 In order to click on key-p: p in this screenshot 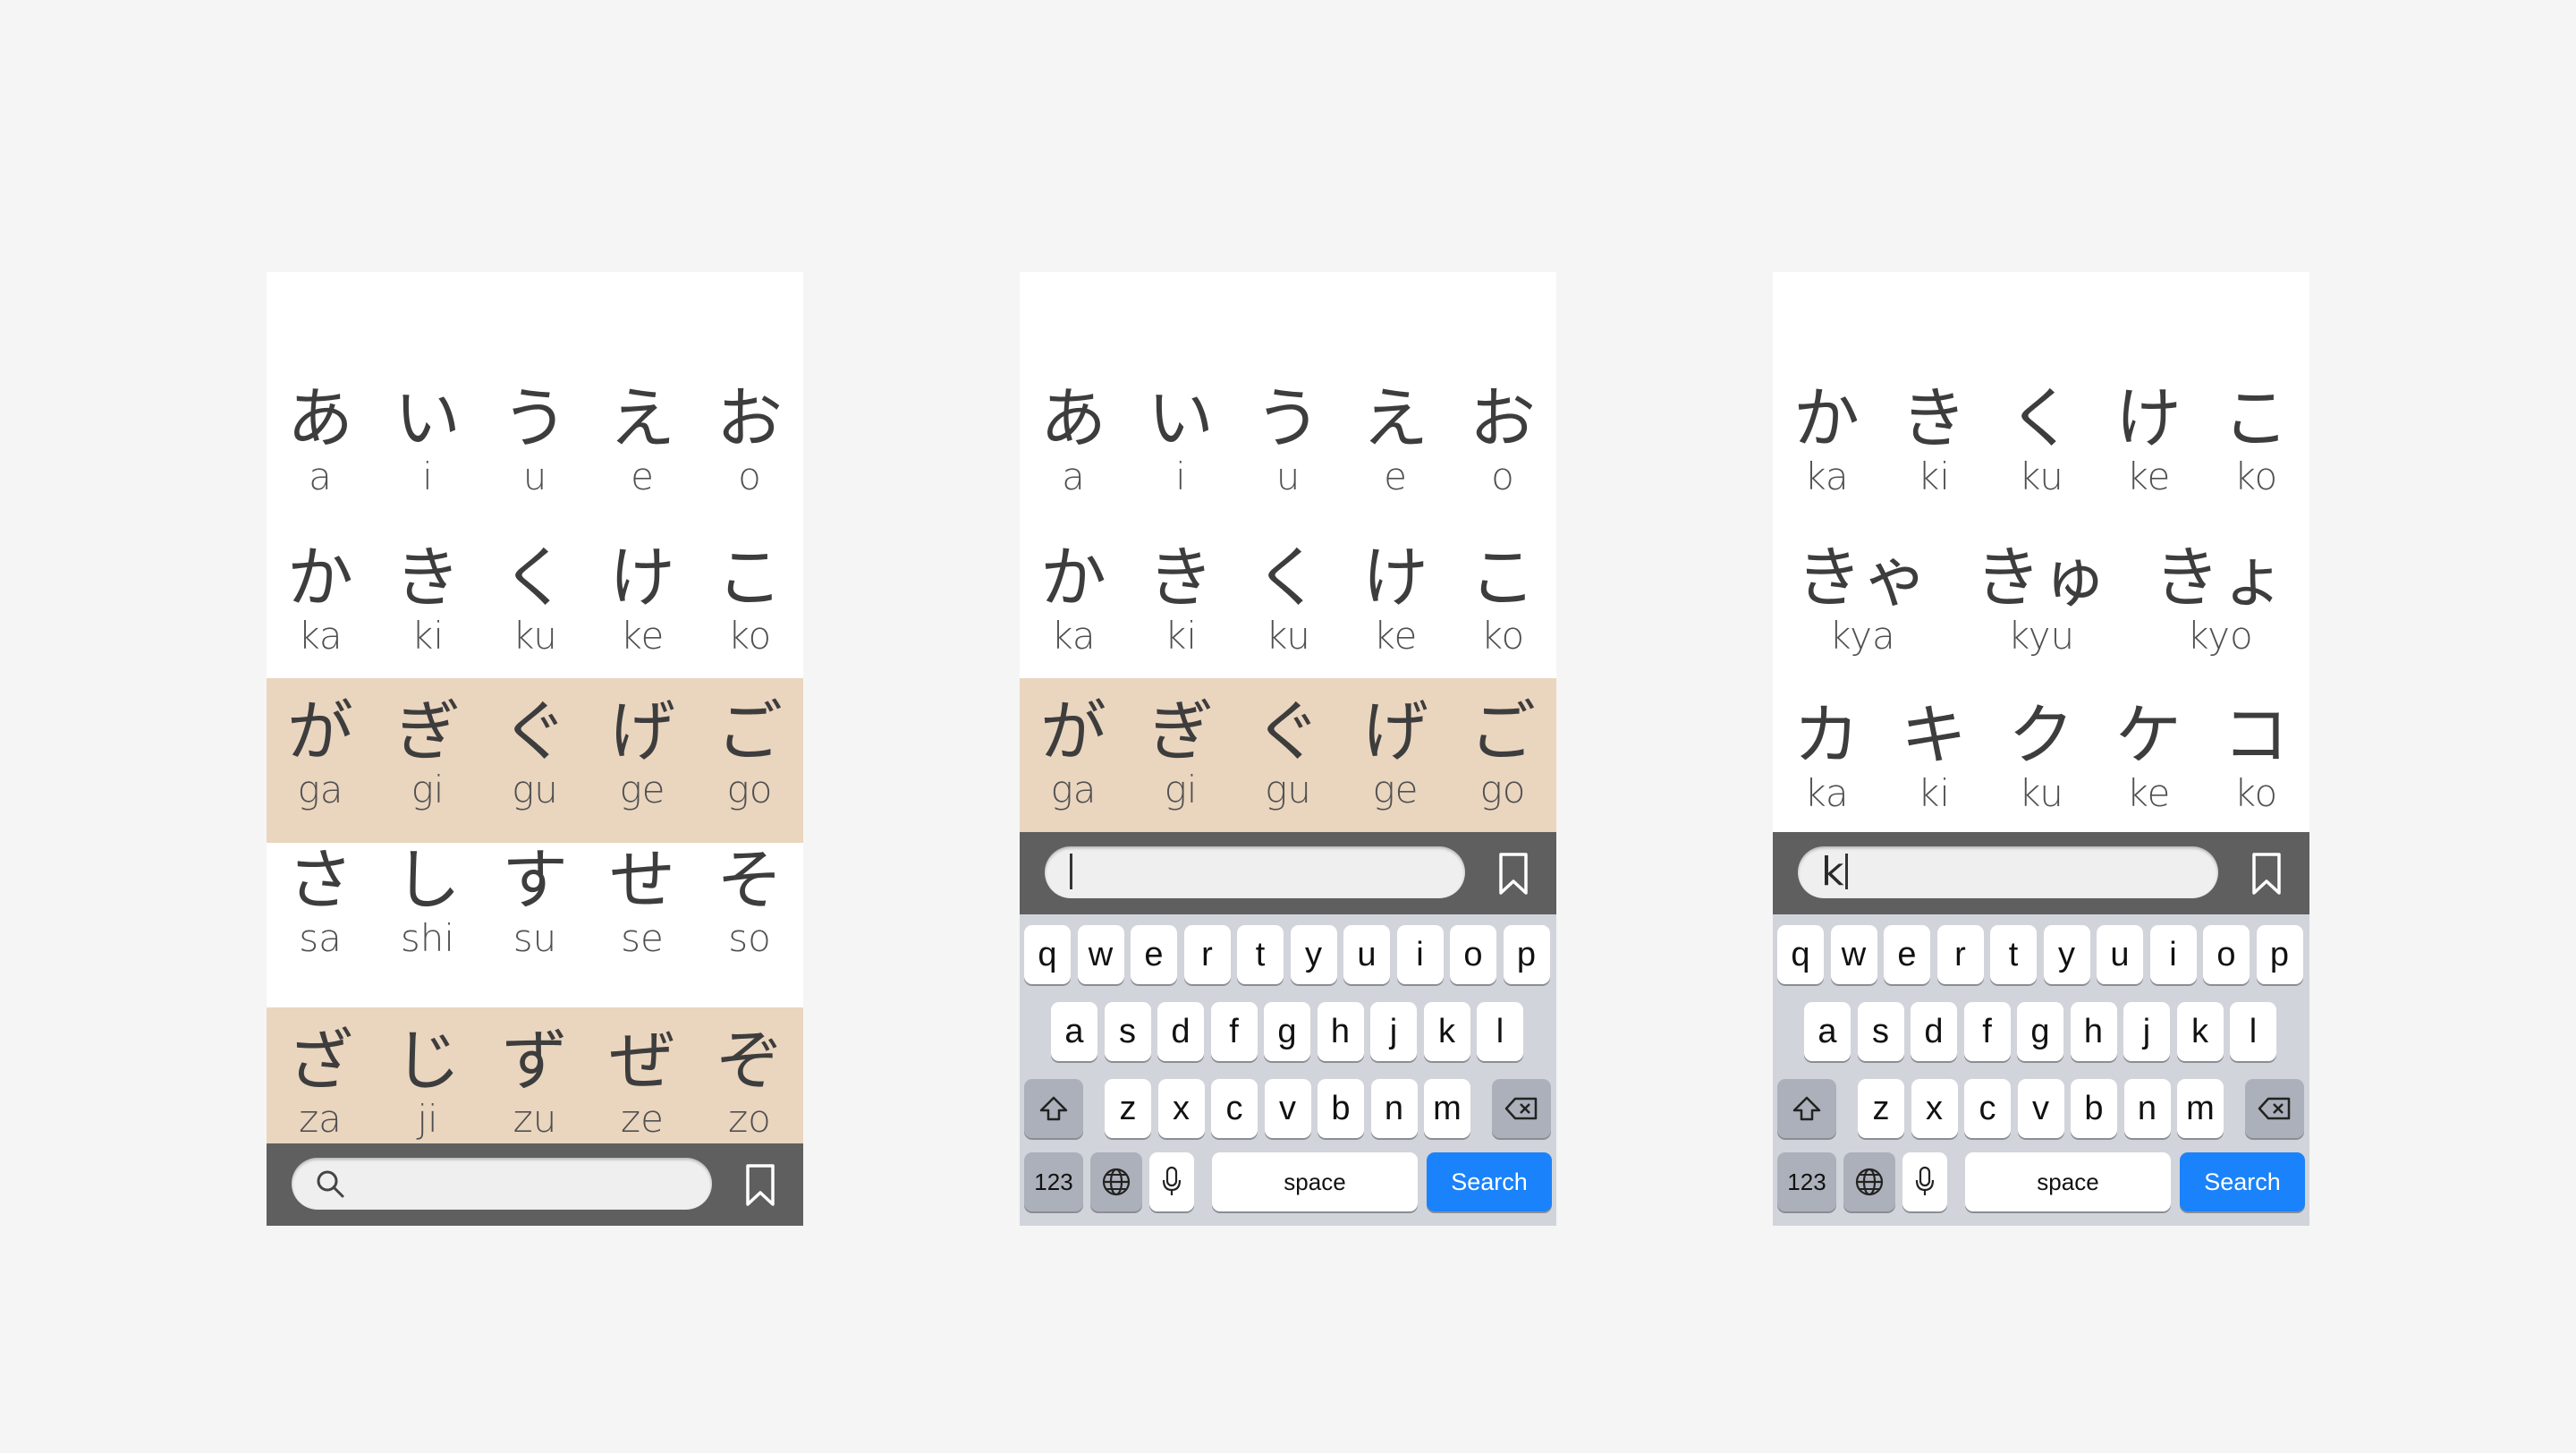, I will do `click(2279, 954)`.